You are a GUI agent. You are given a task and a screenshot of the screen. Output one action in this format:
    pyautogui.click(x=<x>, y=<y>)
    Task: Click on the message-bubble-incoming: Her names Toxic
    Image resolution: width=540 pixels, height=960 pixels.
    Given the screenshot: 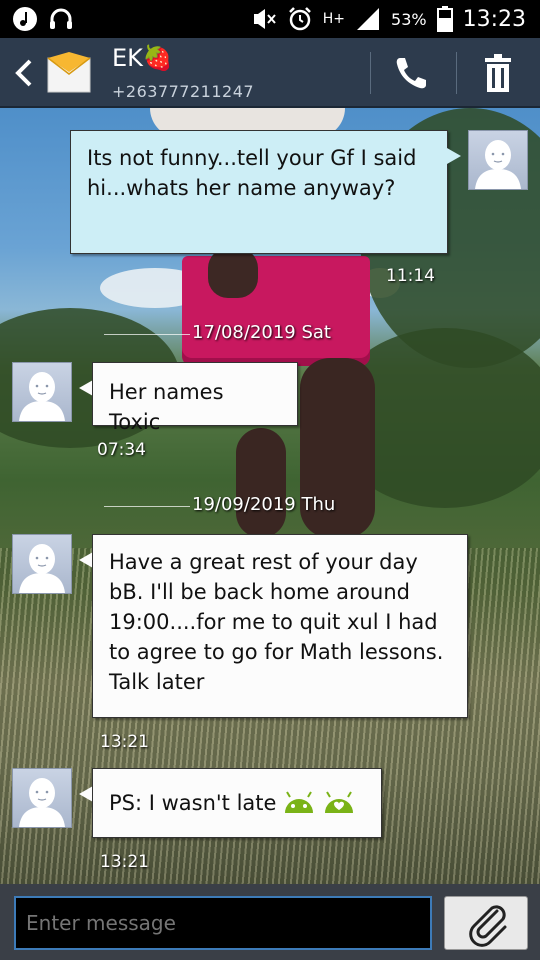 What is the action you would take?
    pyautogui.click(x=195, y=398)
    